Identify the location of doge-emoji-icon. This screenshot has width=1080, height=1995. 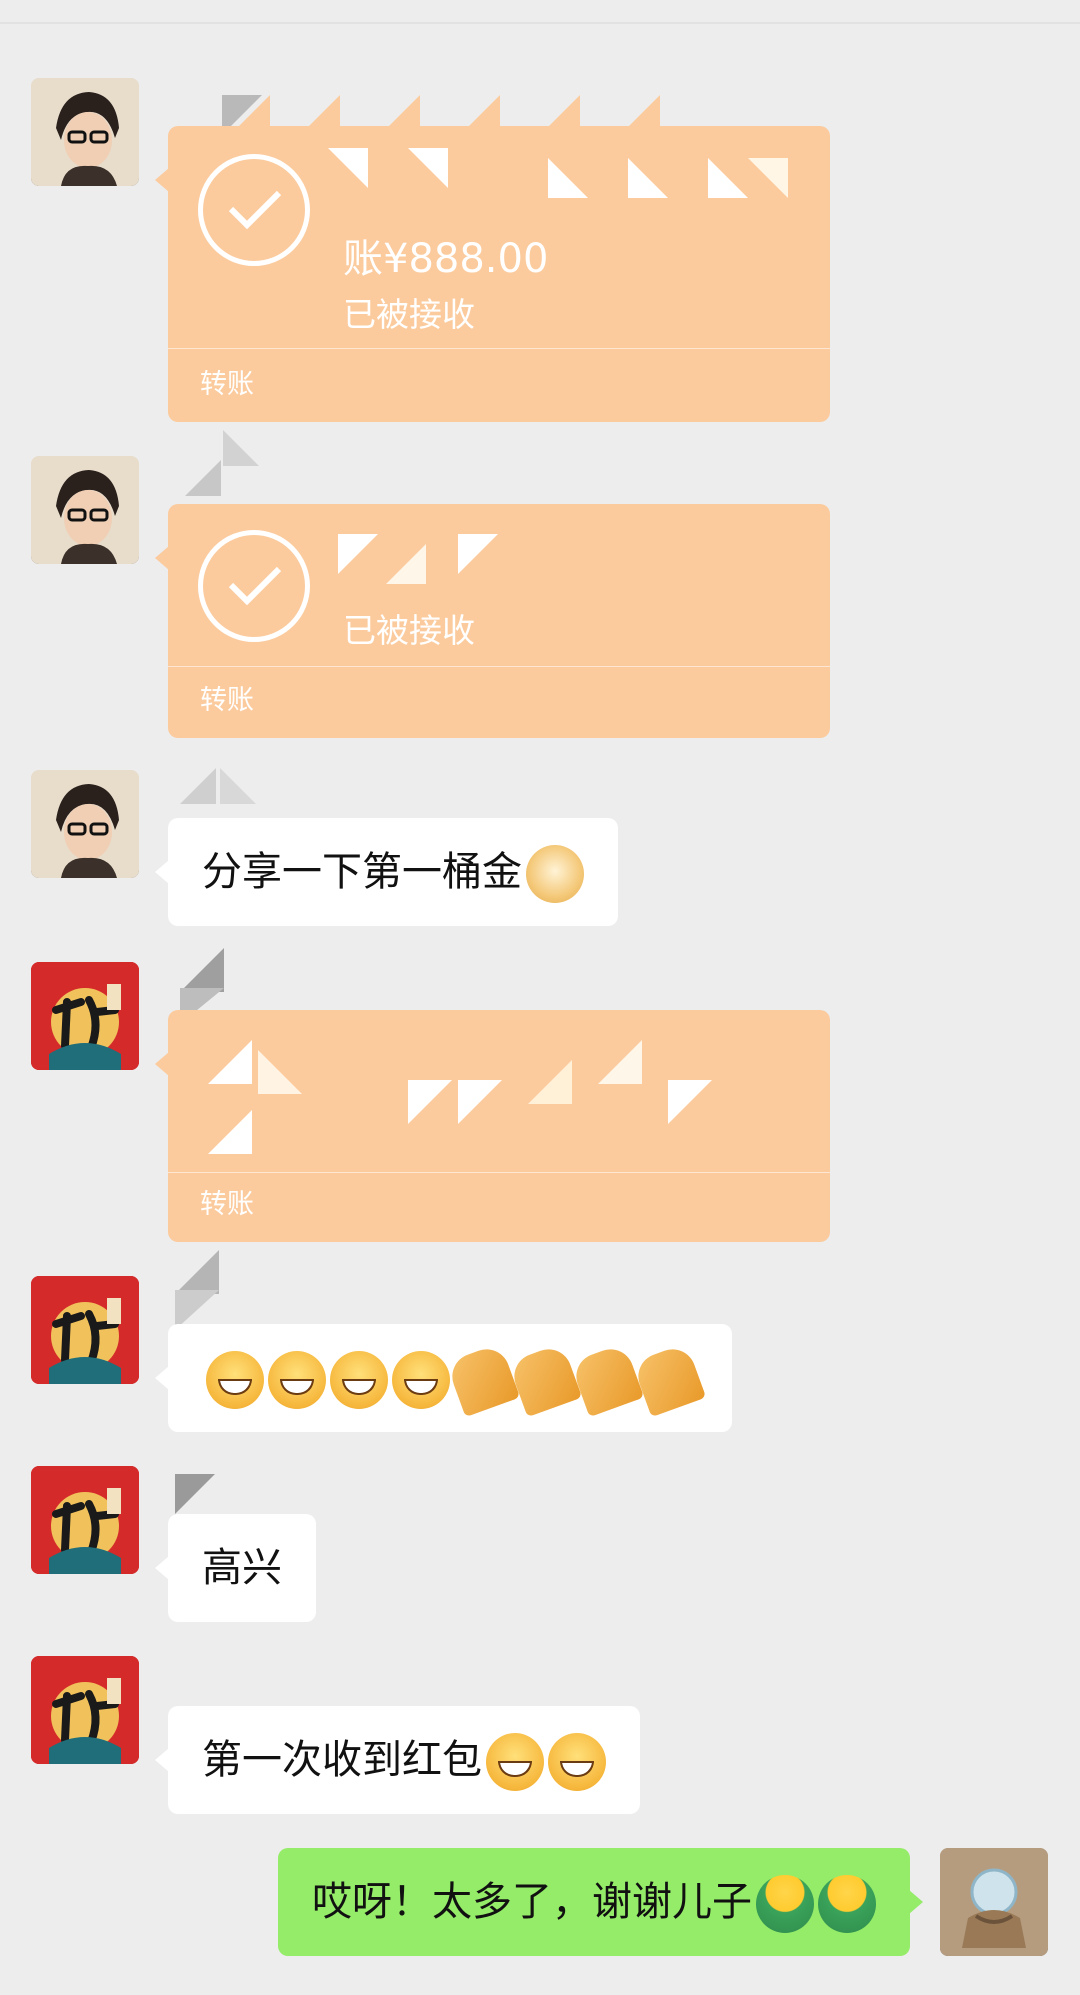
(555, 874).